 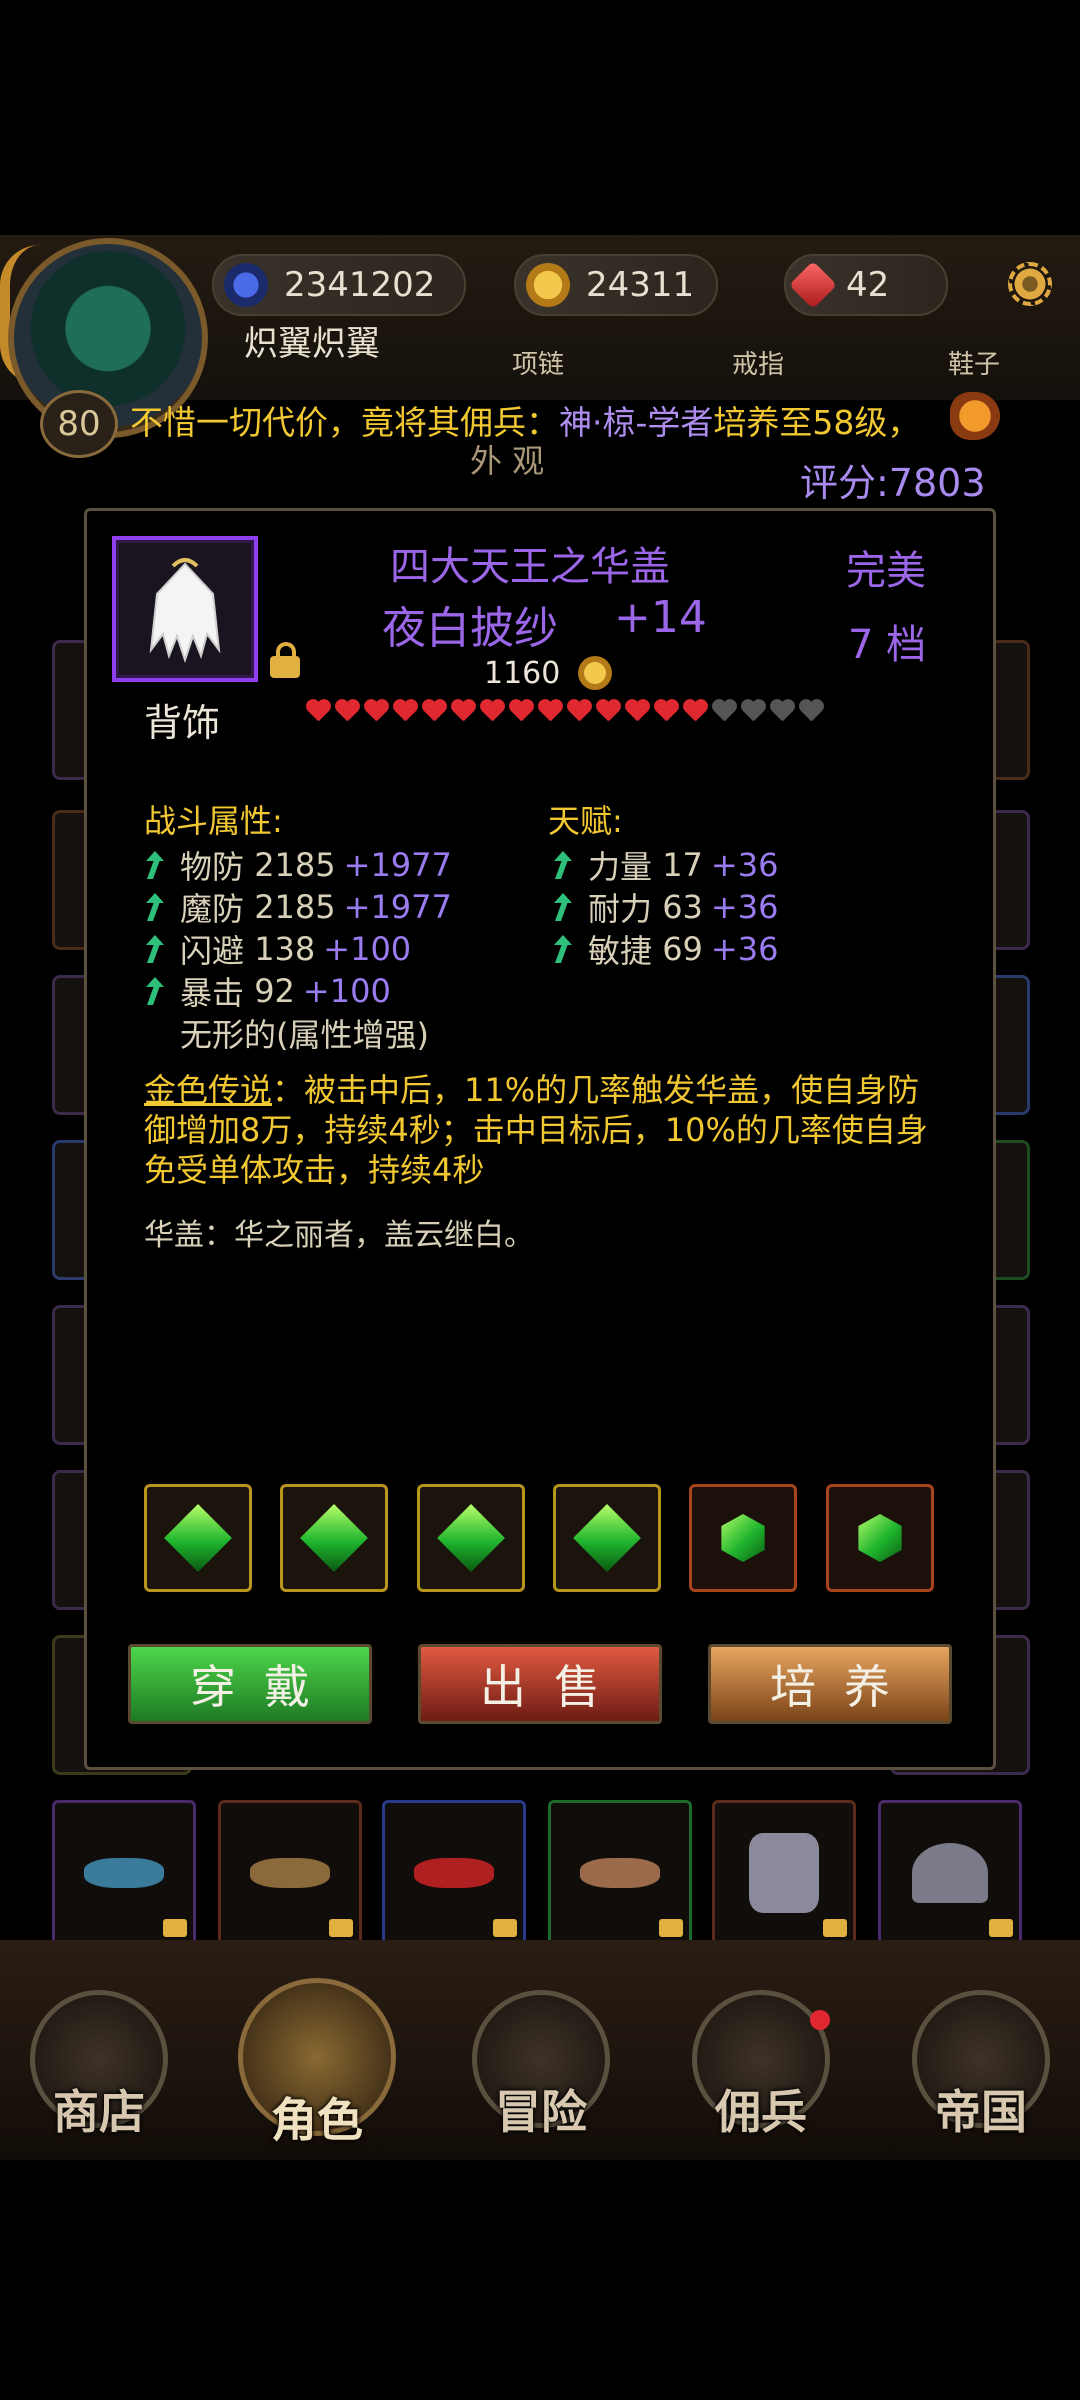 What do you see at coordinates (538, 365) in the screenshot?
I see `slot-label-necklace: 项链` at bounding box center [538, 365].